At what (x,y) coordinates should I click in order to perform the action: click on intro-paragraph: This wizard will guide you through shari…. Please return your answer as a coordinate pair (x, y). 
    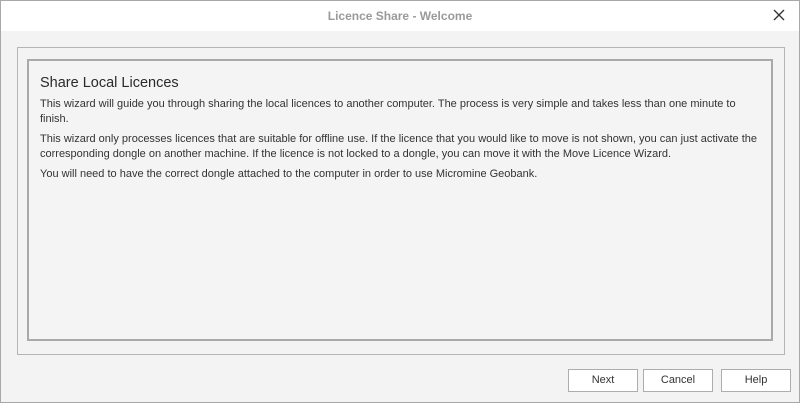
    Looking at the image, I should click on (388, 111).